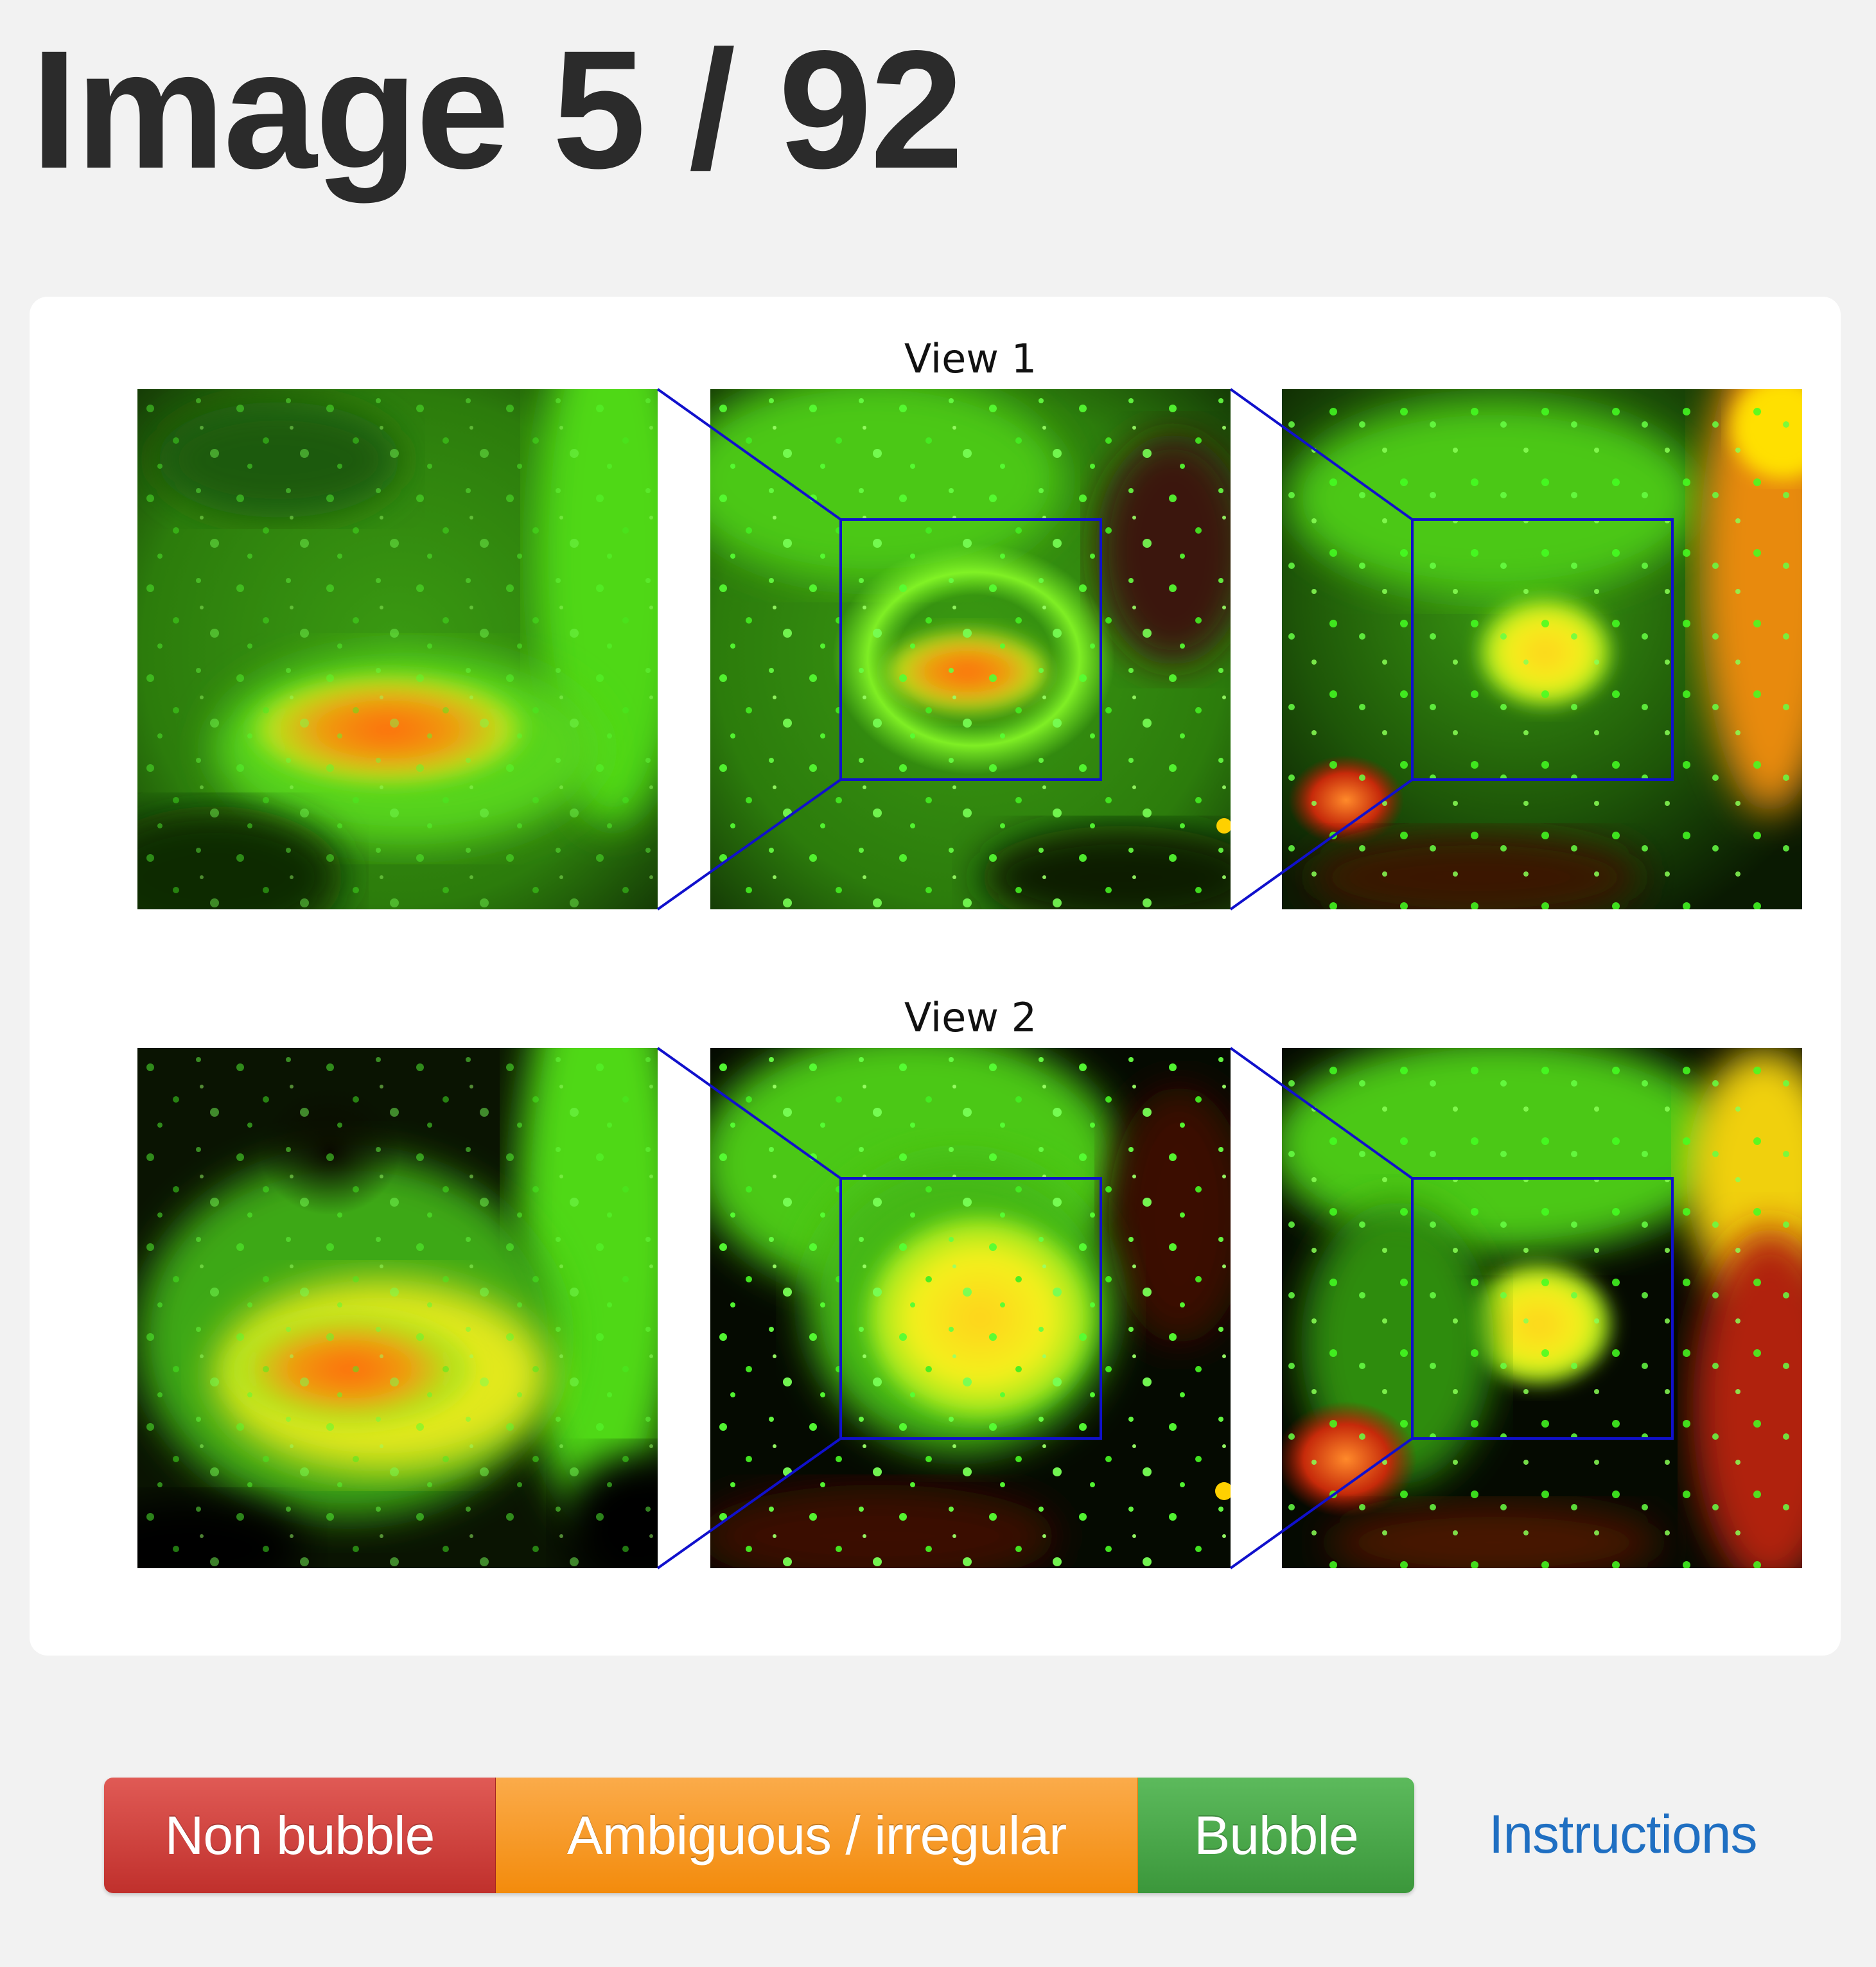 This screenshot has height=1967, width=1876. Describe the element at coordinates (970, 1308) in the screenshot. I see `view-2-mid-image` at that location.